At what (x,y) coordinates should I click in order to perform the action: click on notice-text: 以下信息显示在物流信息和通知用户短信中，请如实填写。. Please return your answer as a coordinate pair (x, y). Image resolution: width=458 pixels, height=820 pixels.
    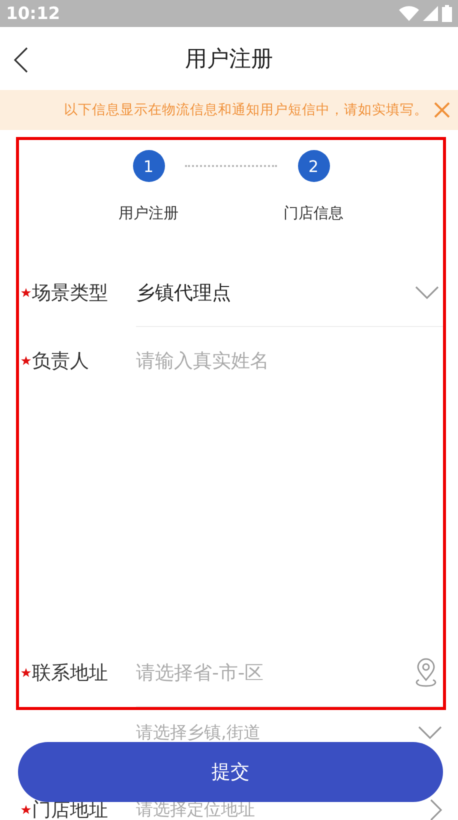
    Looking at the image, I should click on (246, 110).